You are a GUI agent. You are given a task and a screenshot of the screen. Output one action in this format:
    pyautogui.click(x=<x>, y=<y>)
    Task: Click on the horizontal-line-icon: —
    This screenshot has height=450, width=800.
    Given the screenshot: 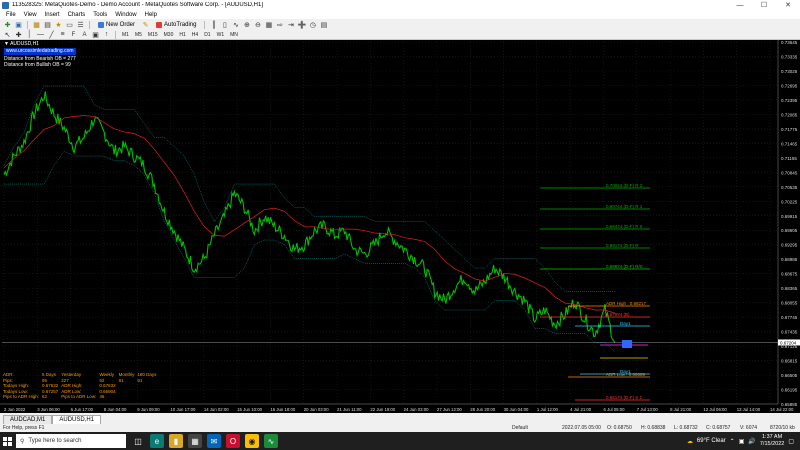 What is the action you would take?
    pyautogui.click(x=40, y=34)
    